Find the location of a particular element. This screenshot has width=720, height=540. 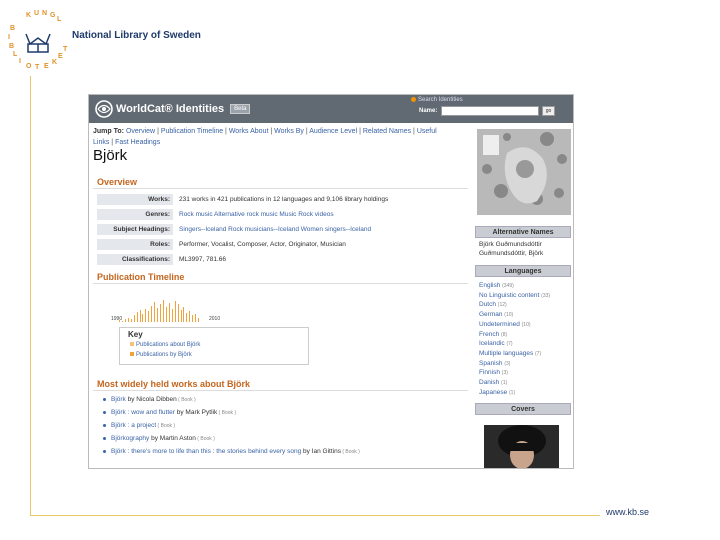

worldcat-title: WorldCat® Identities is located at coordinates (170, 109).